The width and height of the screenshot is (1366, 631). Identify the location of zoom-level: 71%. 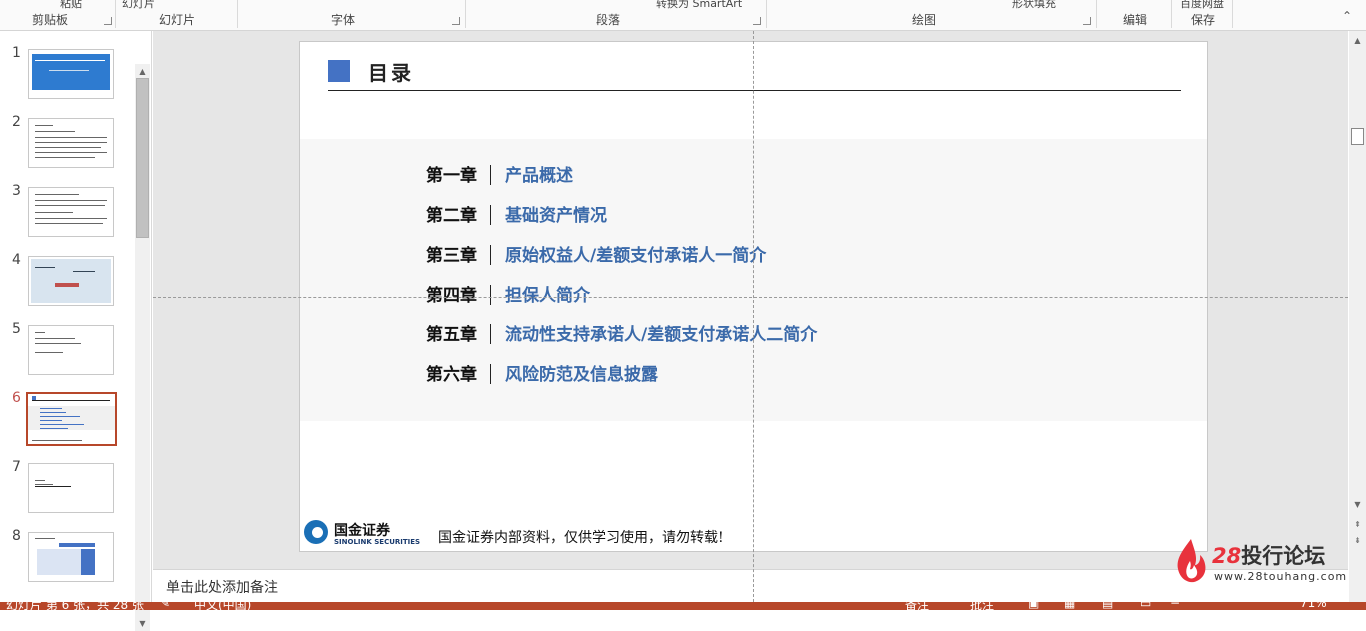
(1313, 606).